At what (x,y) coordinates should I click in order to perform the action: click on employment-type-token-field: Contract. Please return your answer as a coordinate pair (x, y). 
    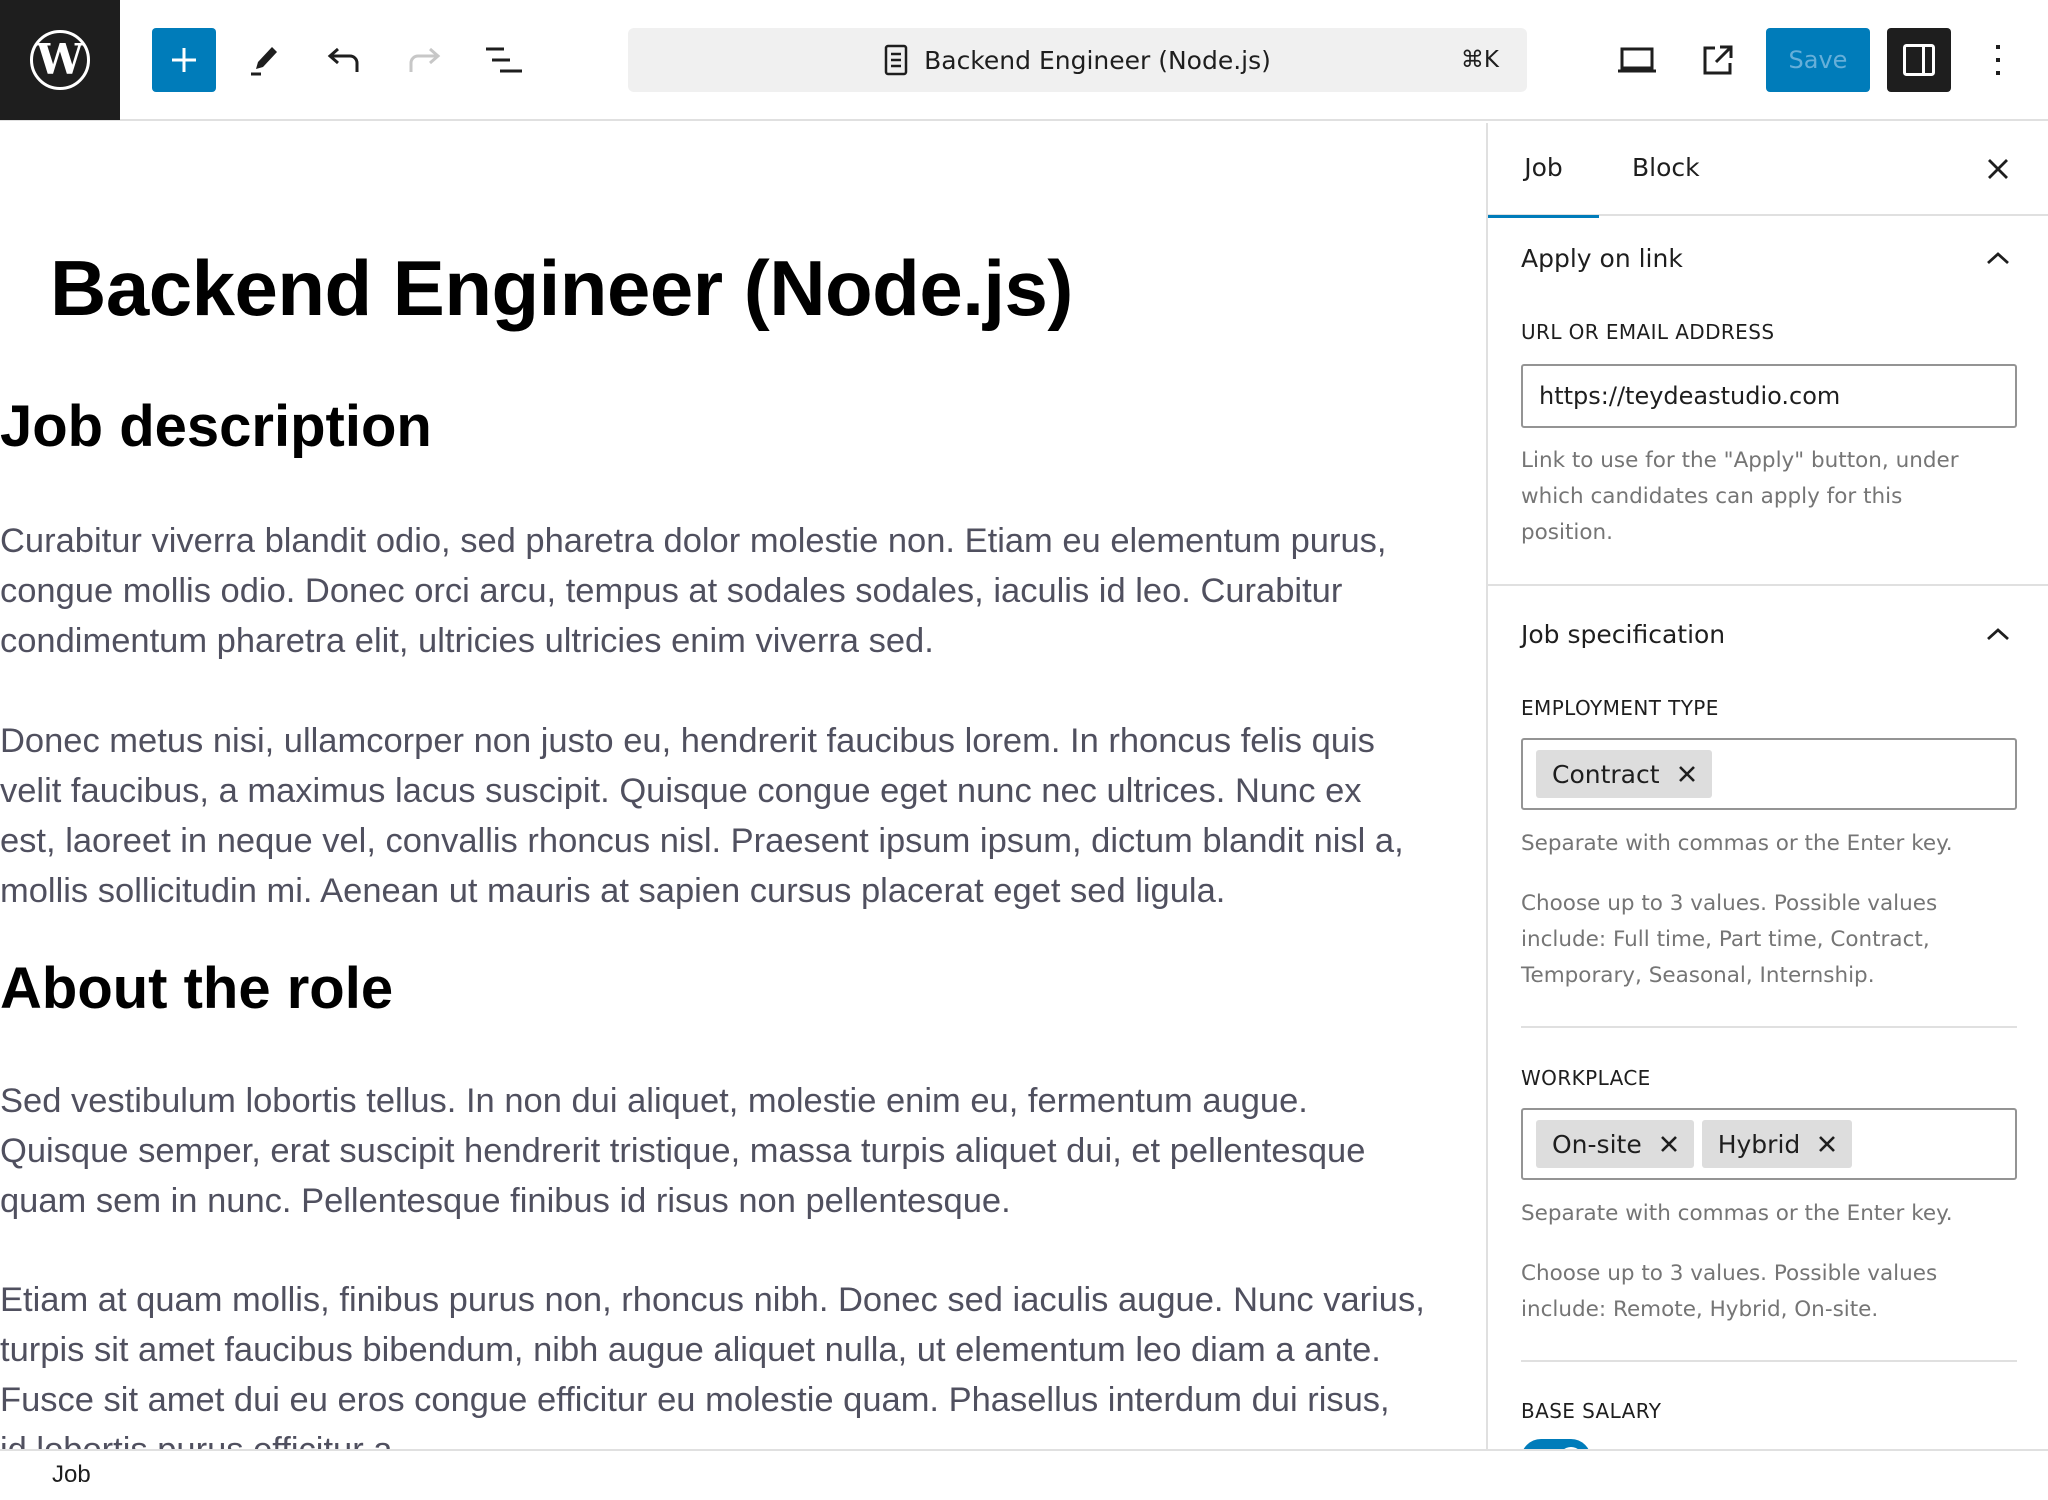
    Looking at the image, I should click on (1769, 774).